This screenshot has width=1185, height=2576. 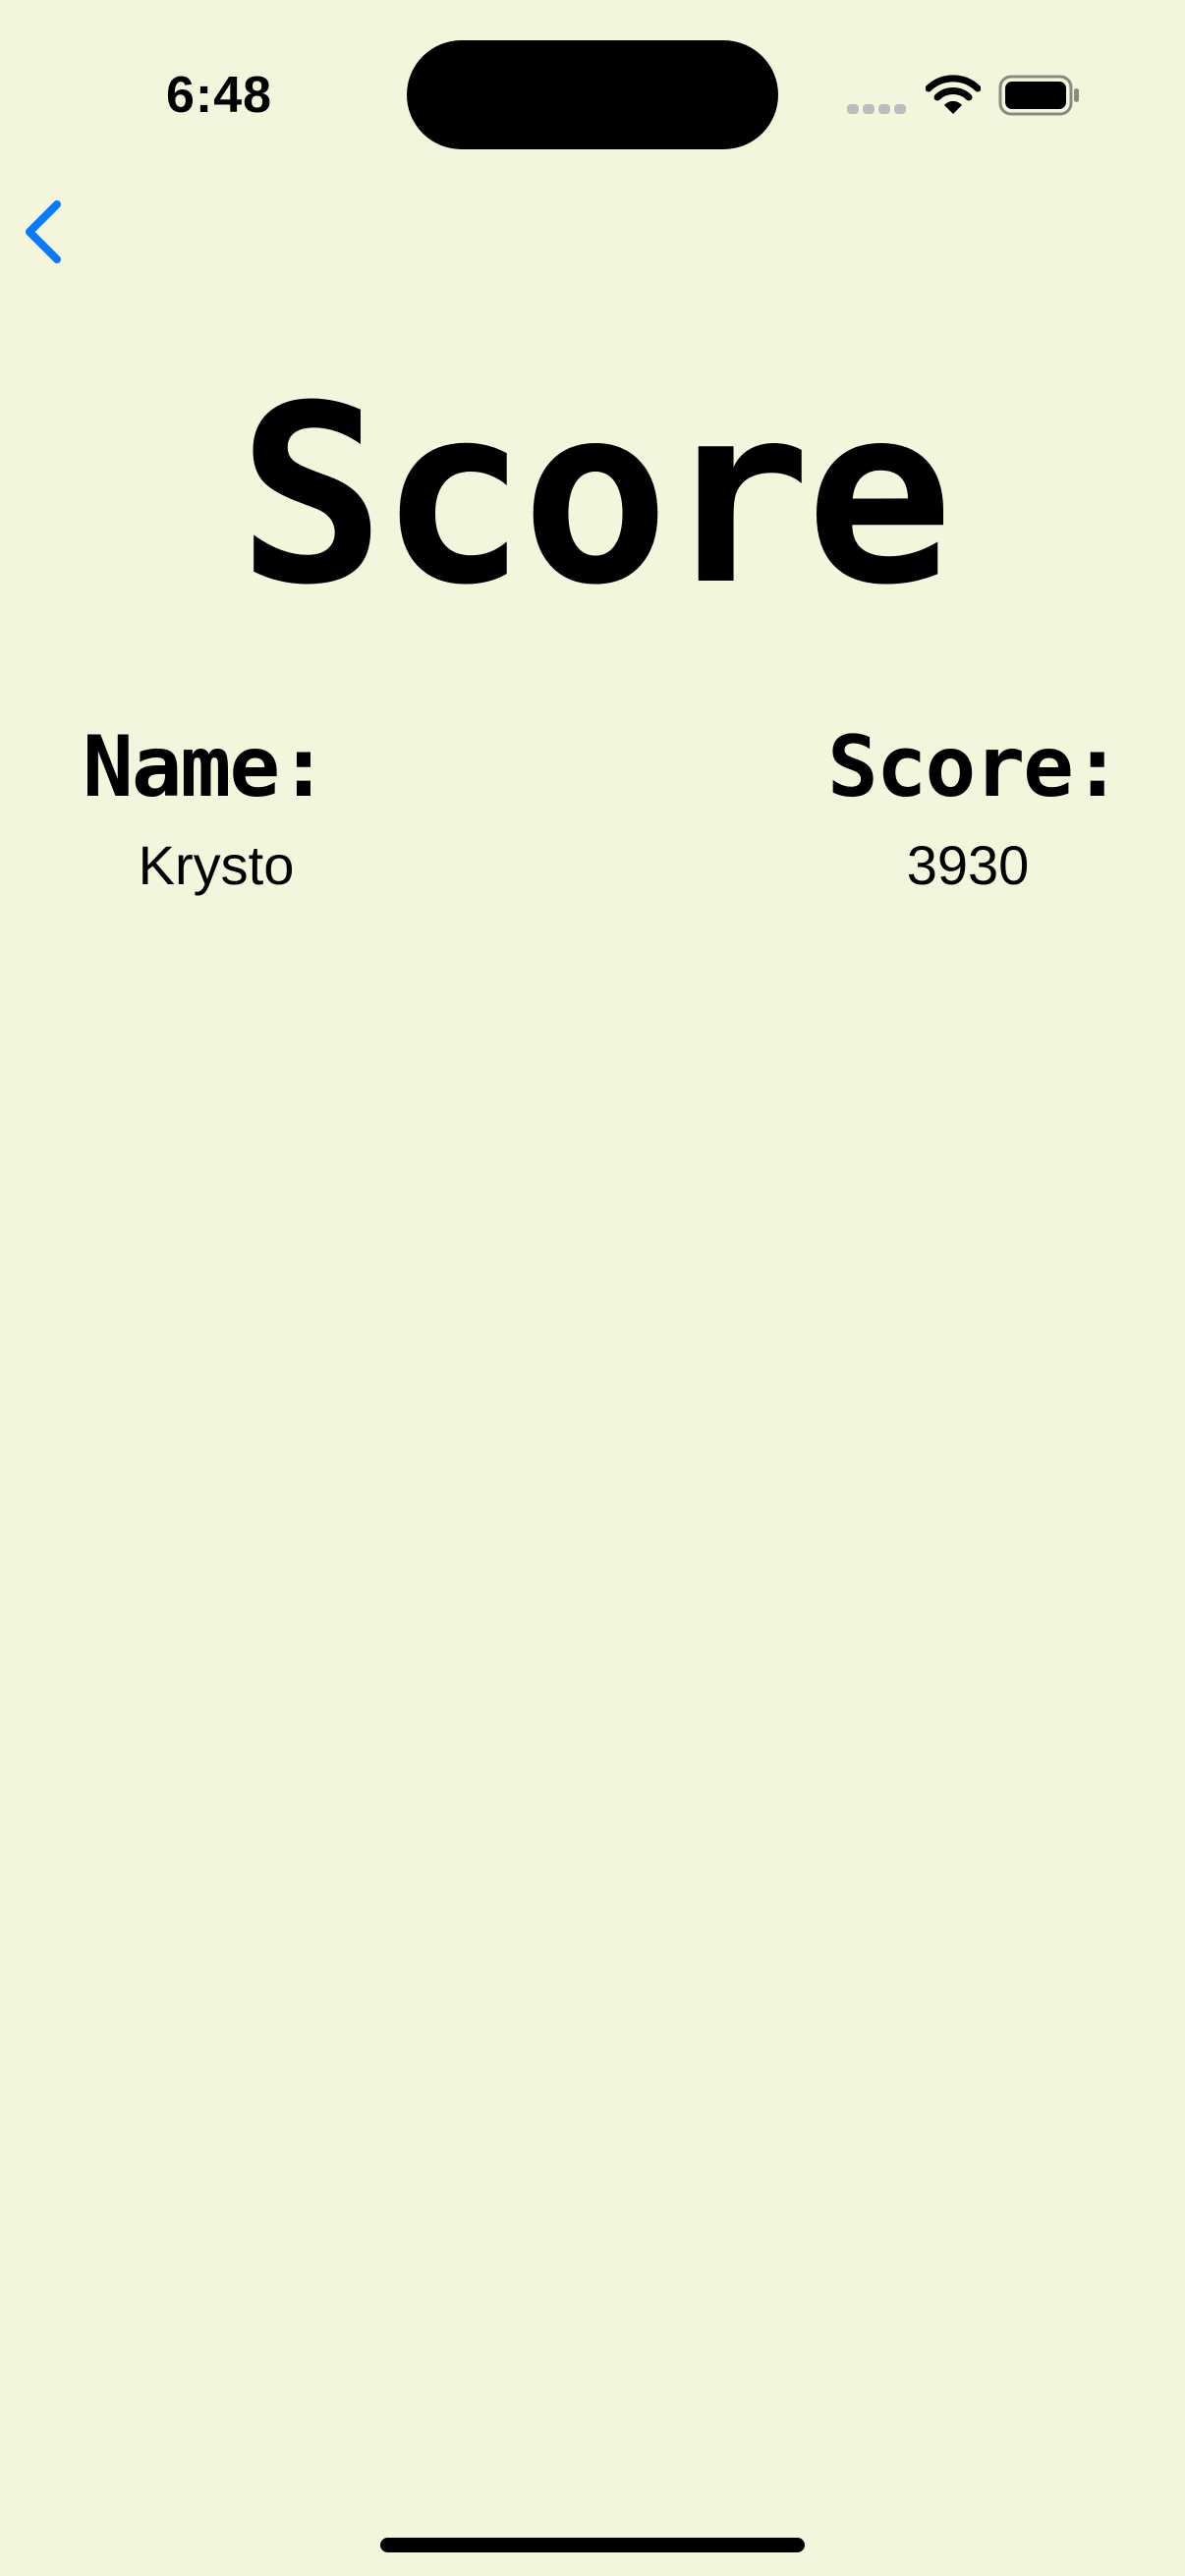 What do you see at coordinates (954, 94) in the screenshot?
I see `wifi-icon` at bounding box center [954, 94].